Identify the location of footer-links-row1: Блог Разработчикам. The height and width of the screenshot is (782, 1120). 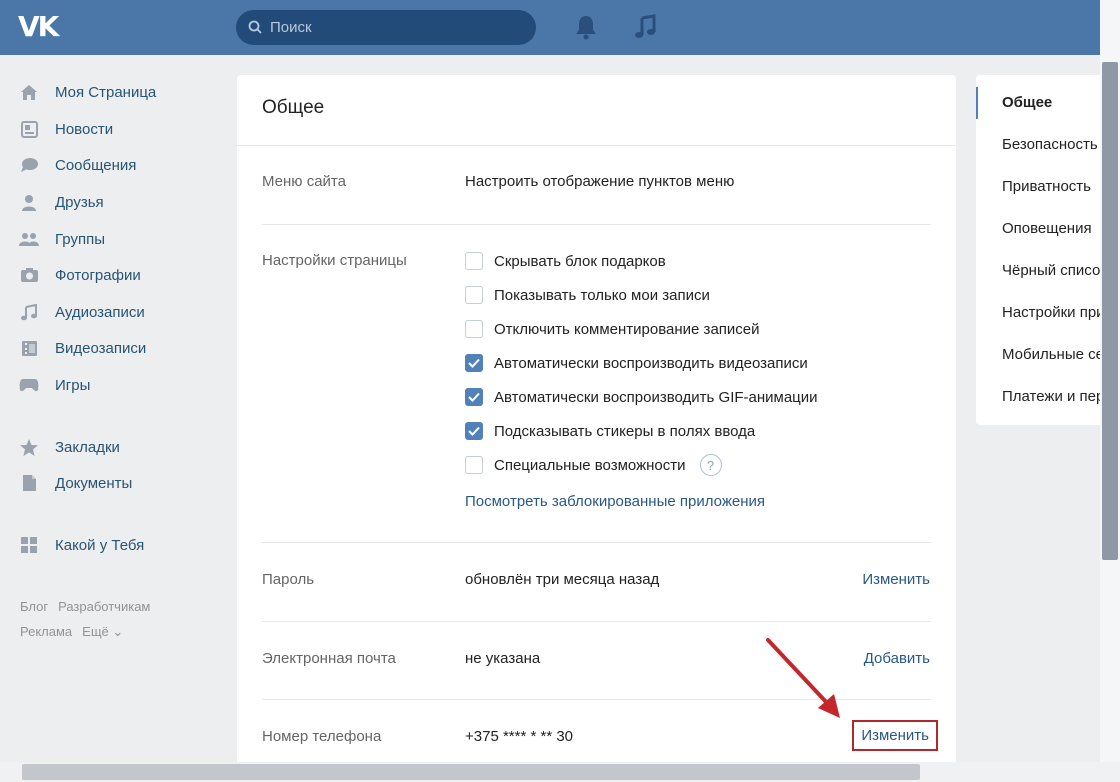
(90, 606).